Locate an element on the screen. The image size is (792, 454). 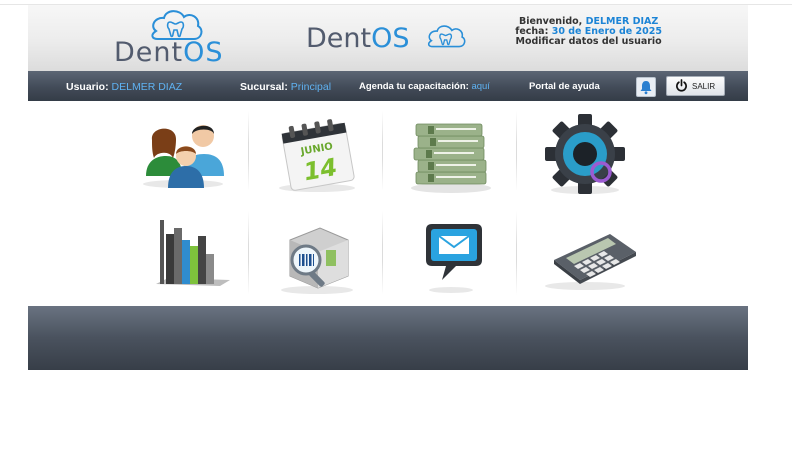
logout-button: SALIR is located at coordinates (695, 86).